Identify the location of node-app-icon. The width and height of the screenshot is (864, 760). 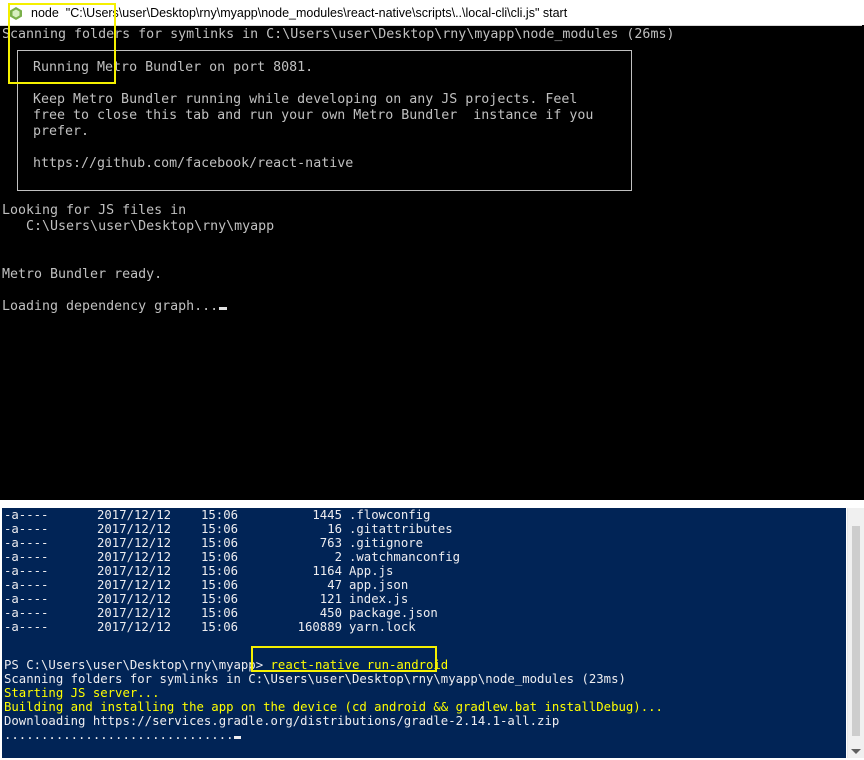
(16, 13).